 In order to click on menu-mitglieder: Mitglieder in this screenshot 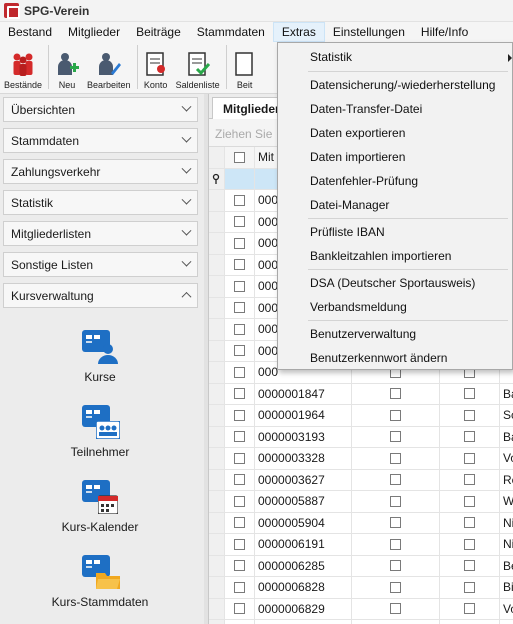, I will do `click(94, 32)`.